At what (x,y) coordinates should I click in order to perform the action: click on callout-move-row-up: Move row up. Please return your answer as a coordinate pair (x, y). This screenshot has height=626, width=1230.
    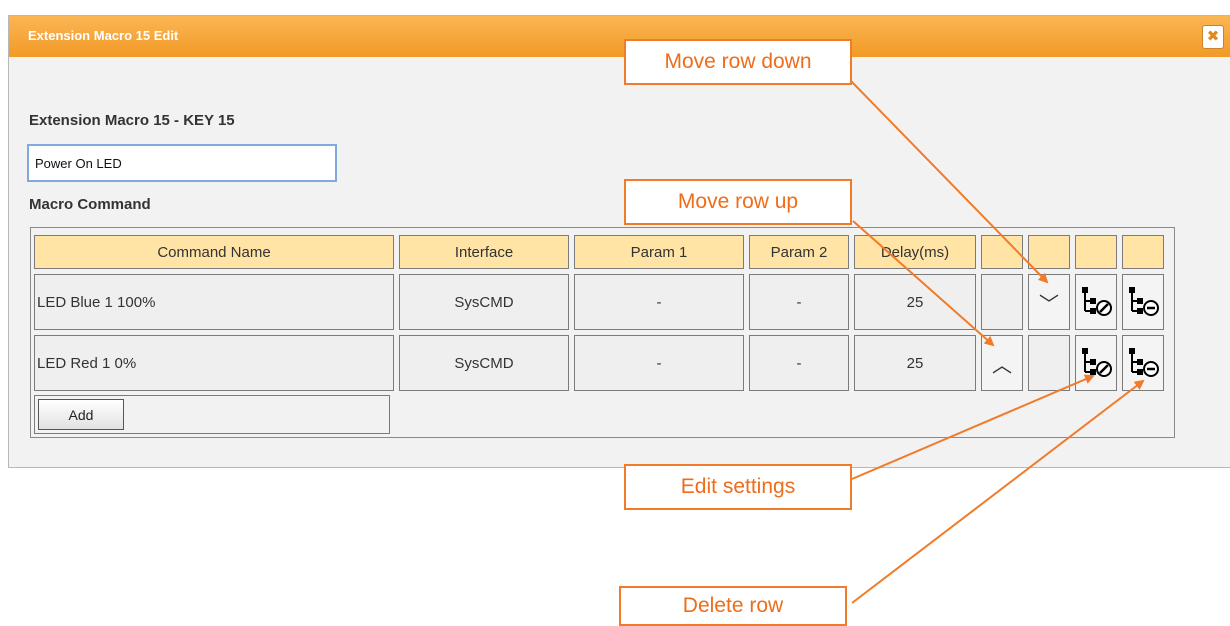
    Looking at the image, I should click on (738, 202).